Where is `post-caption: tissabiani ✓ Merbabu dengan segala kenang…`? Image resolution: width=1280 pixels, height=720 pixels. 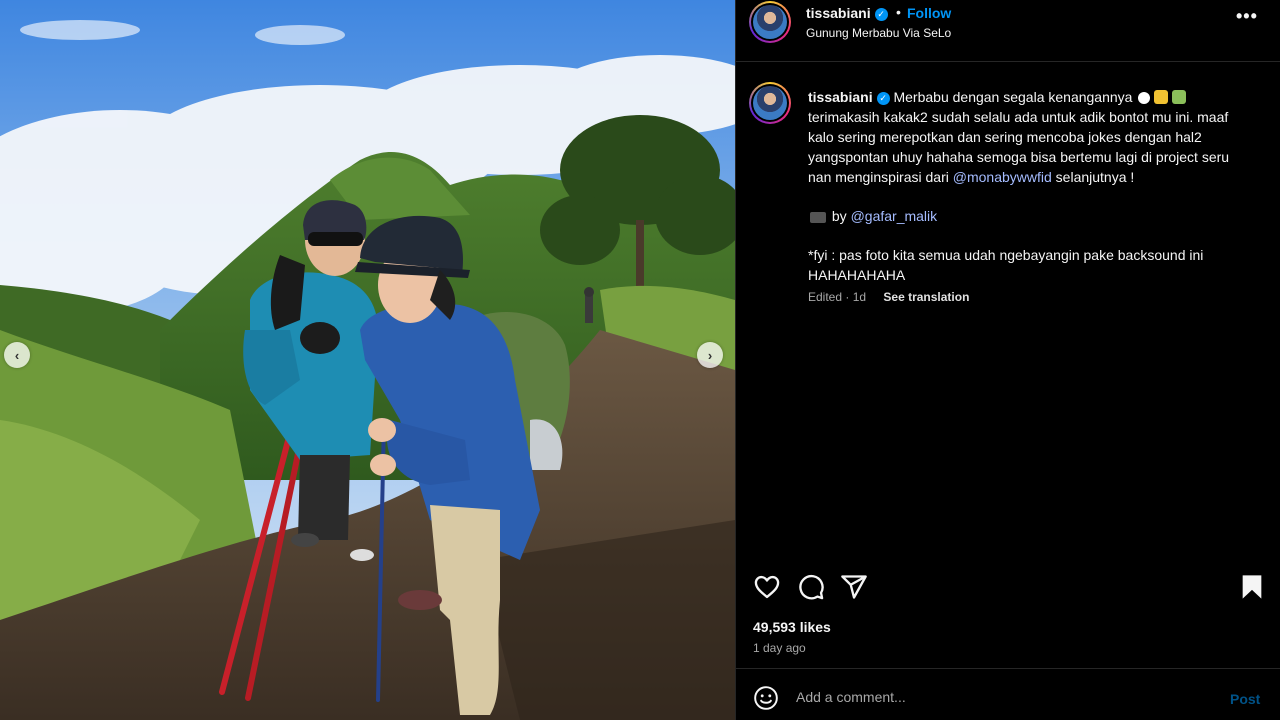
post-caption: tissabiani ✓ Merbabu dengan segala kenang… is located at coordinates (1030, 195).